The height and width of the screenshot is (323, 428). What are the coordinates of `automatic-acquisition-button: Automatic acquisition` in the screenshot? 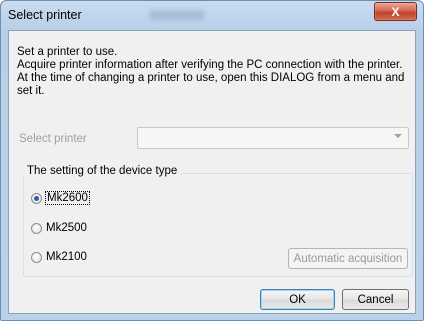 It's located at (348, 258).